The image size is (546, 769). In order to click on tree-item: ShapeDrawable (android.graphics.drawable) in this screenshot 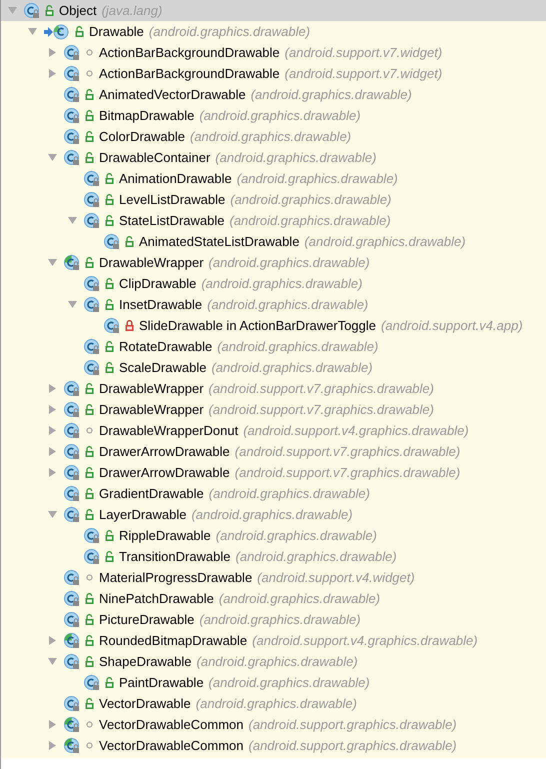, I will do `click(273, 661)`.